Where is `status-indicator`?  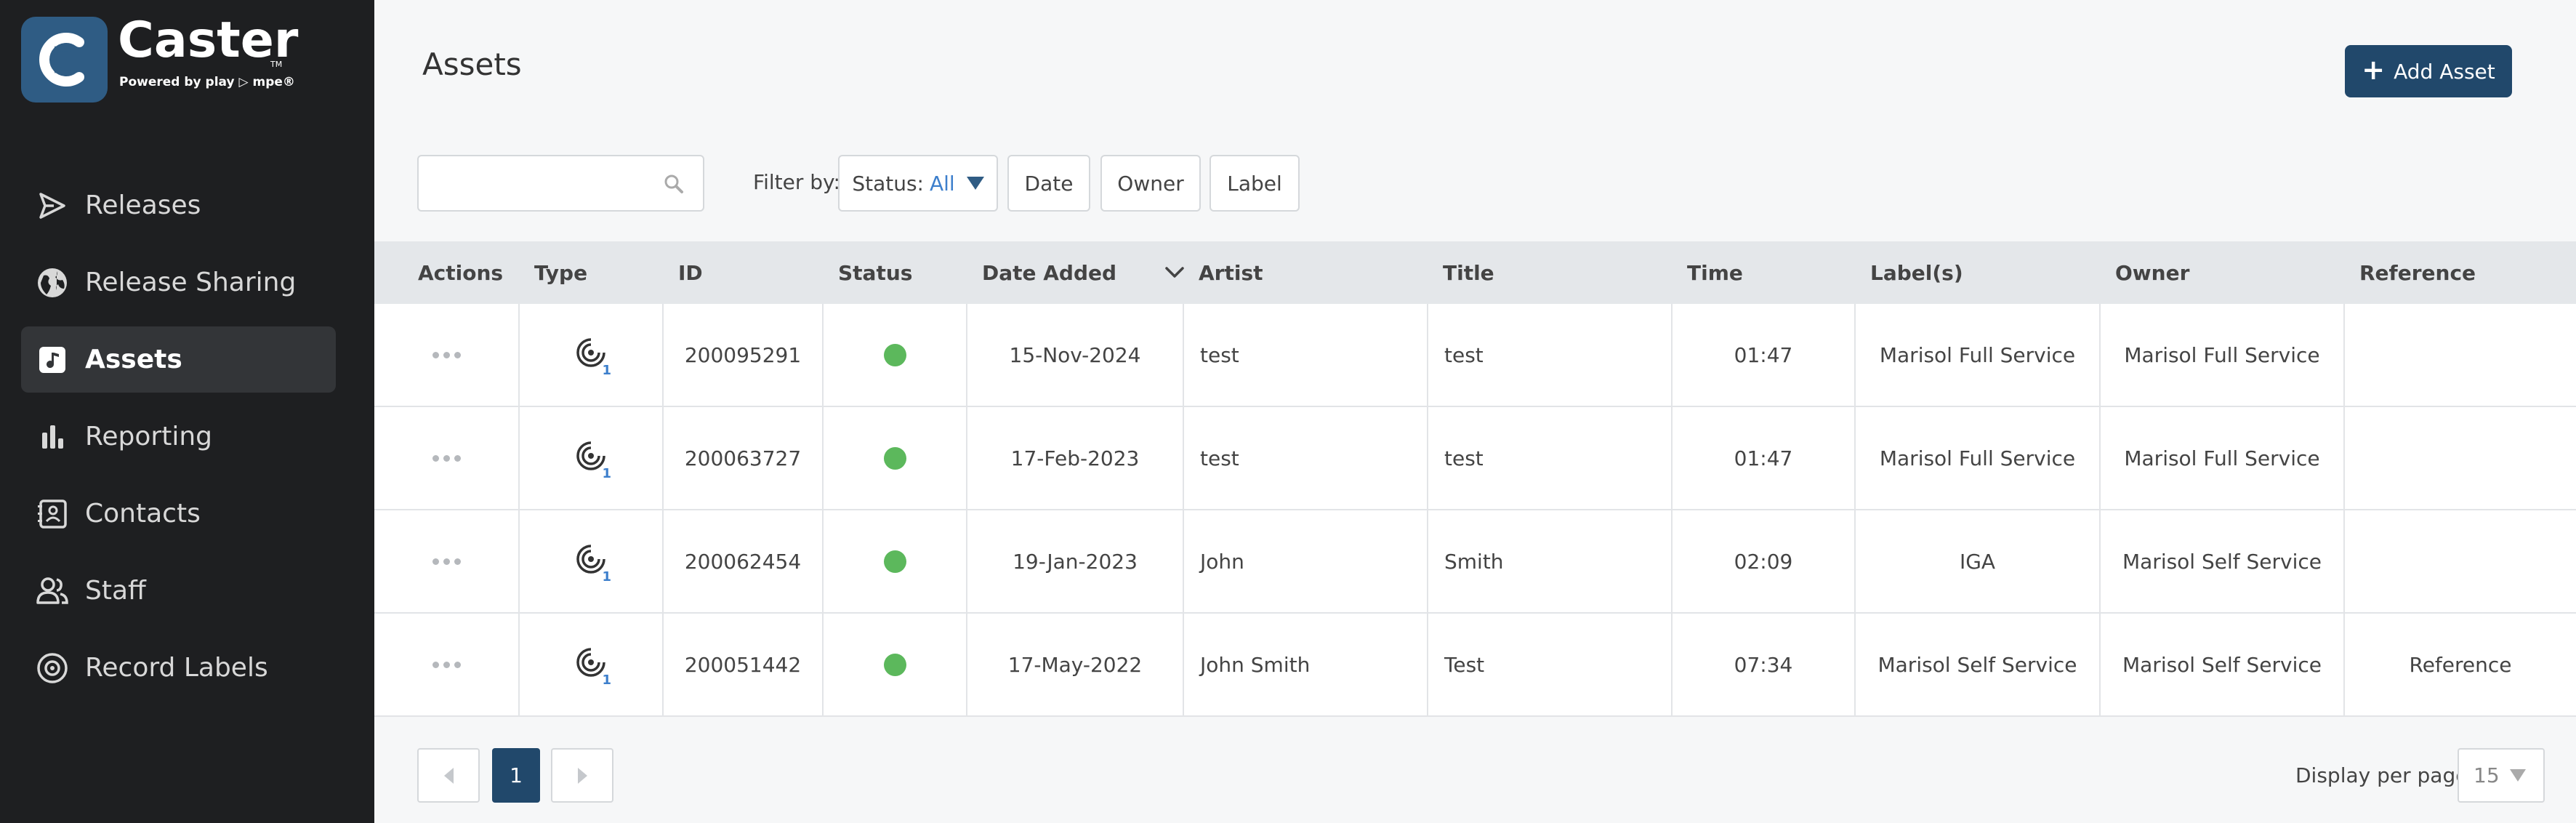
status-indicator is located at coordinates (894, 664).